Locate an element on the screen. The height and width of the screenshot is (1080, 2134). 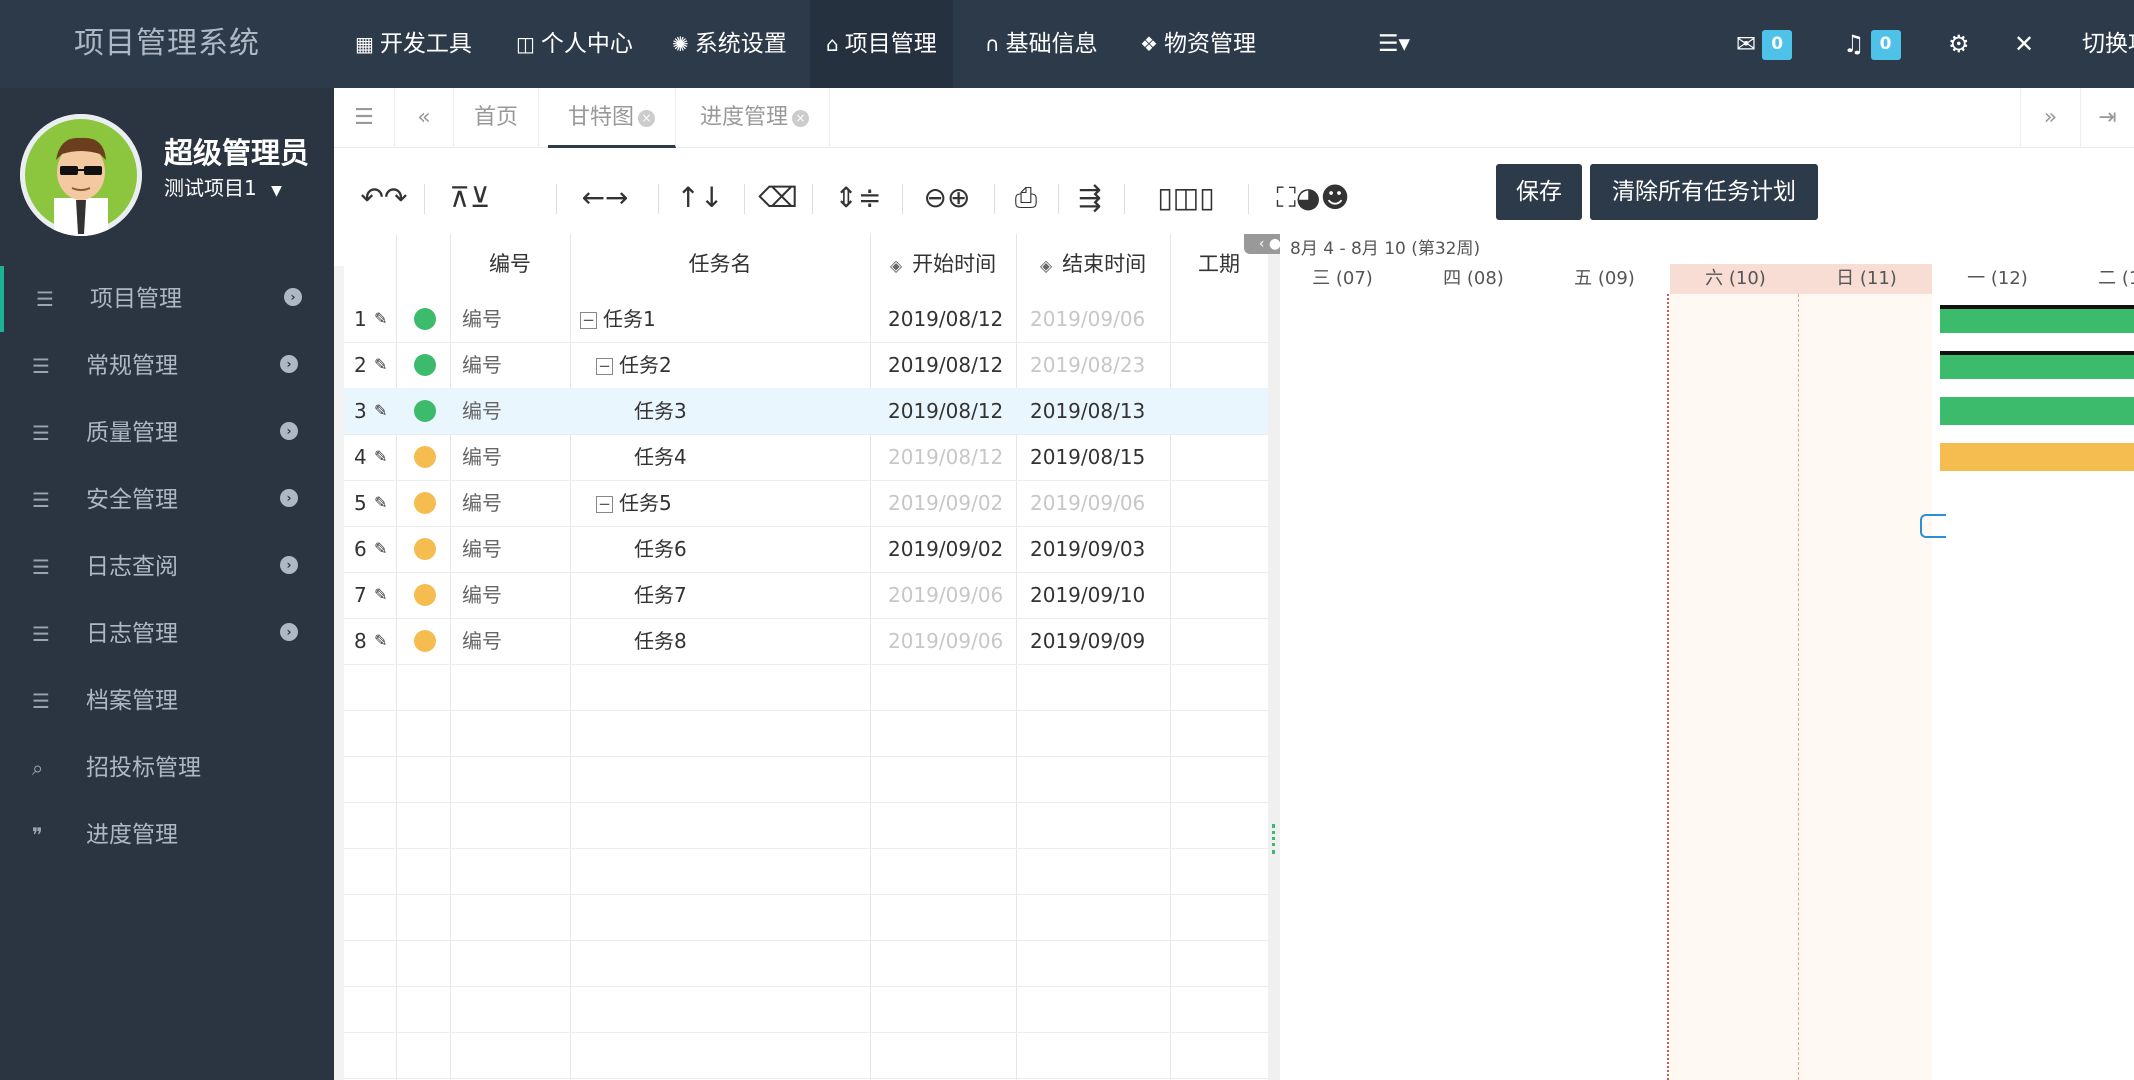
col-header-name: 任务名 is located at coordinates (720, 264).